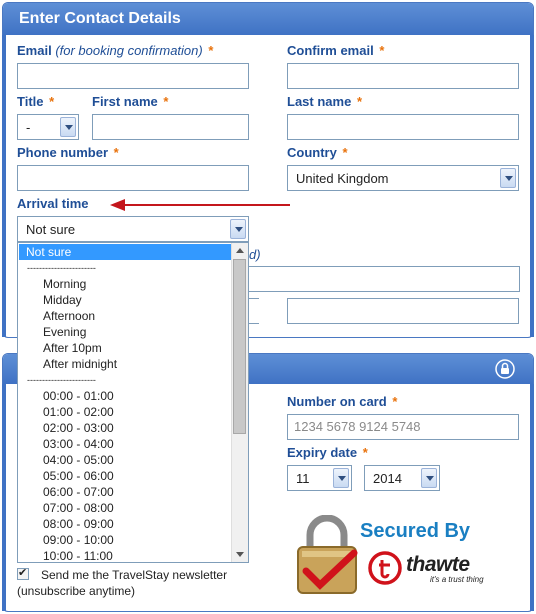  What do you see at coordinates (133, 178) in the screenshot?
I see `phone-field` at bounding box center [133, 178].